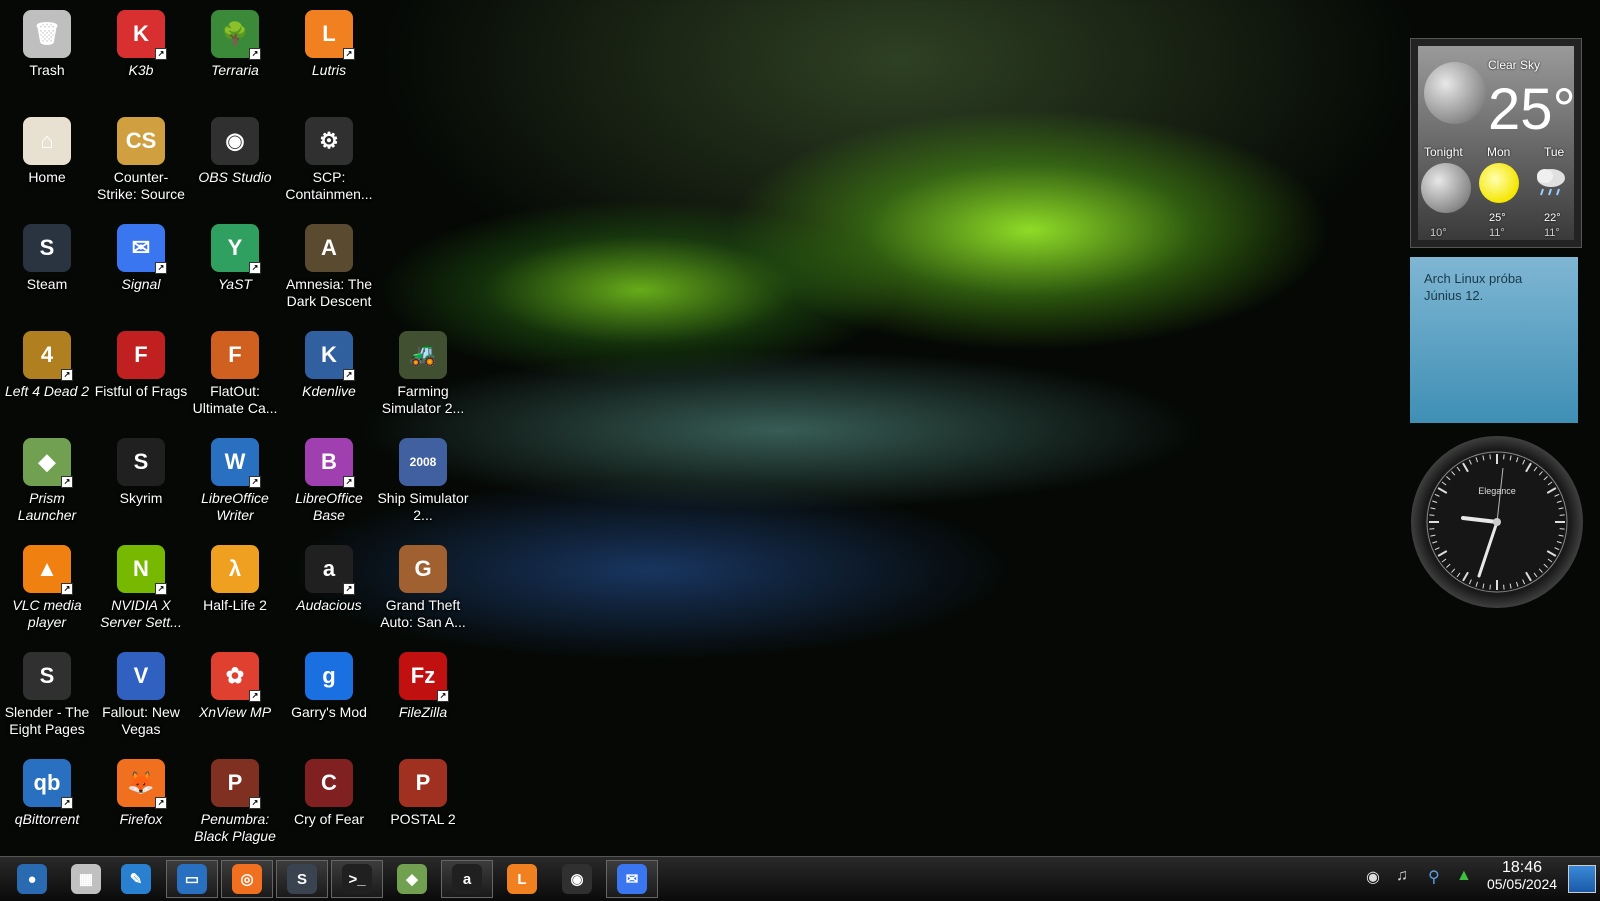 The height and width of the screenshot is (901, 1600). What do you see at coordinates (1532, 109) in the screenshot?
I see `weather-temperature: 25°` at bounding box center [1532, 109].